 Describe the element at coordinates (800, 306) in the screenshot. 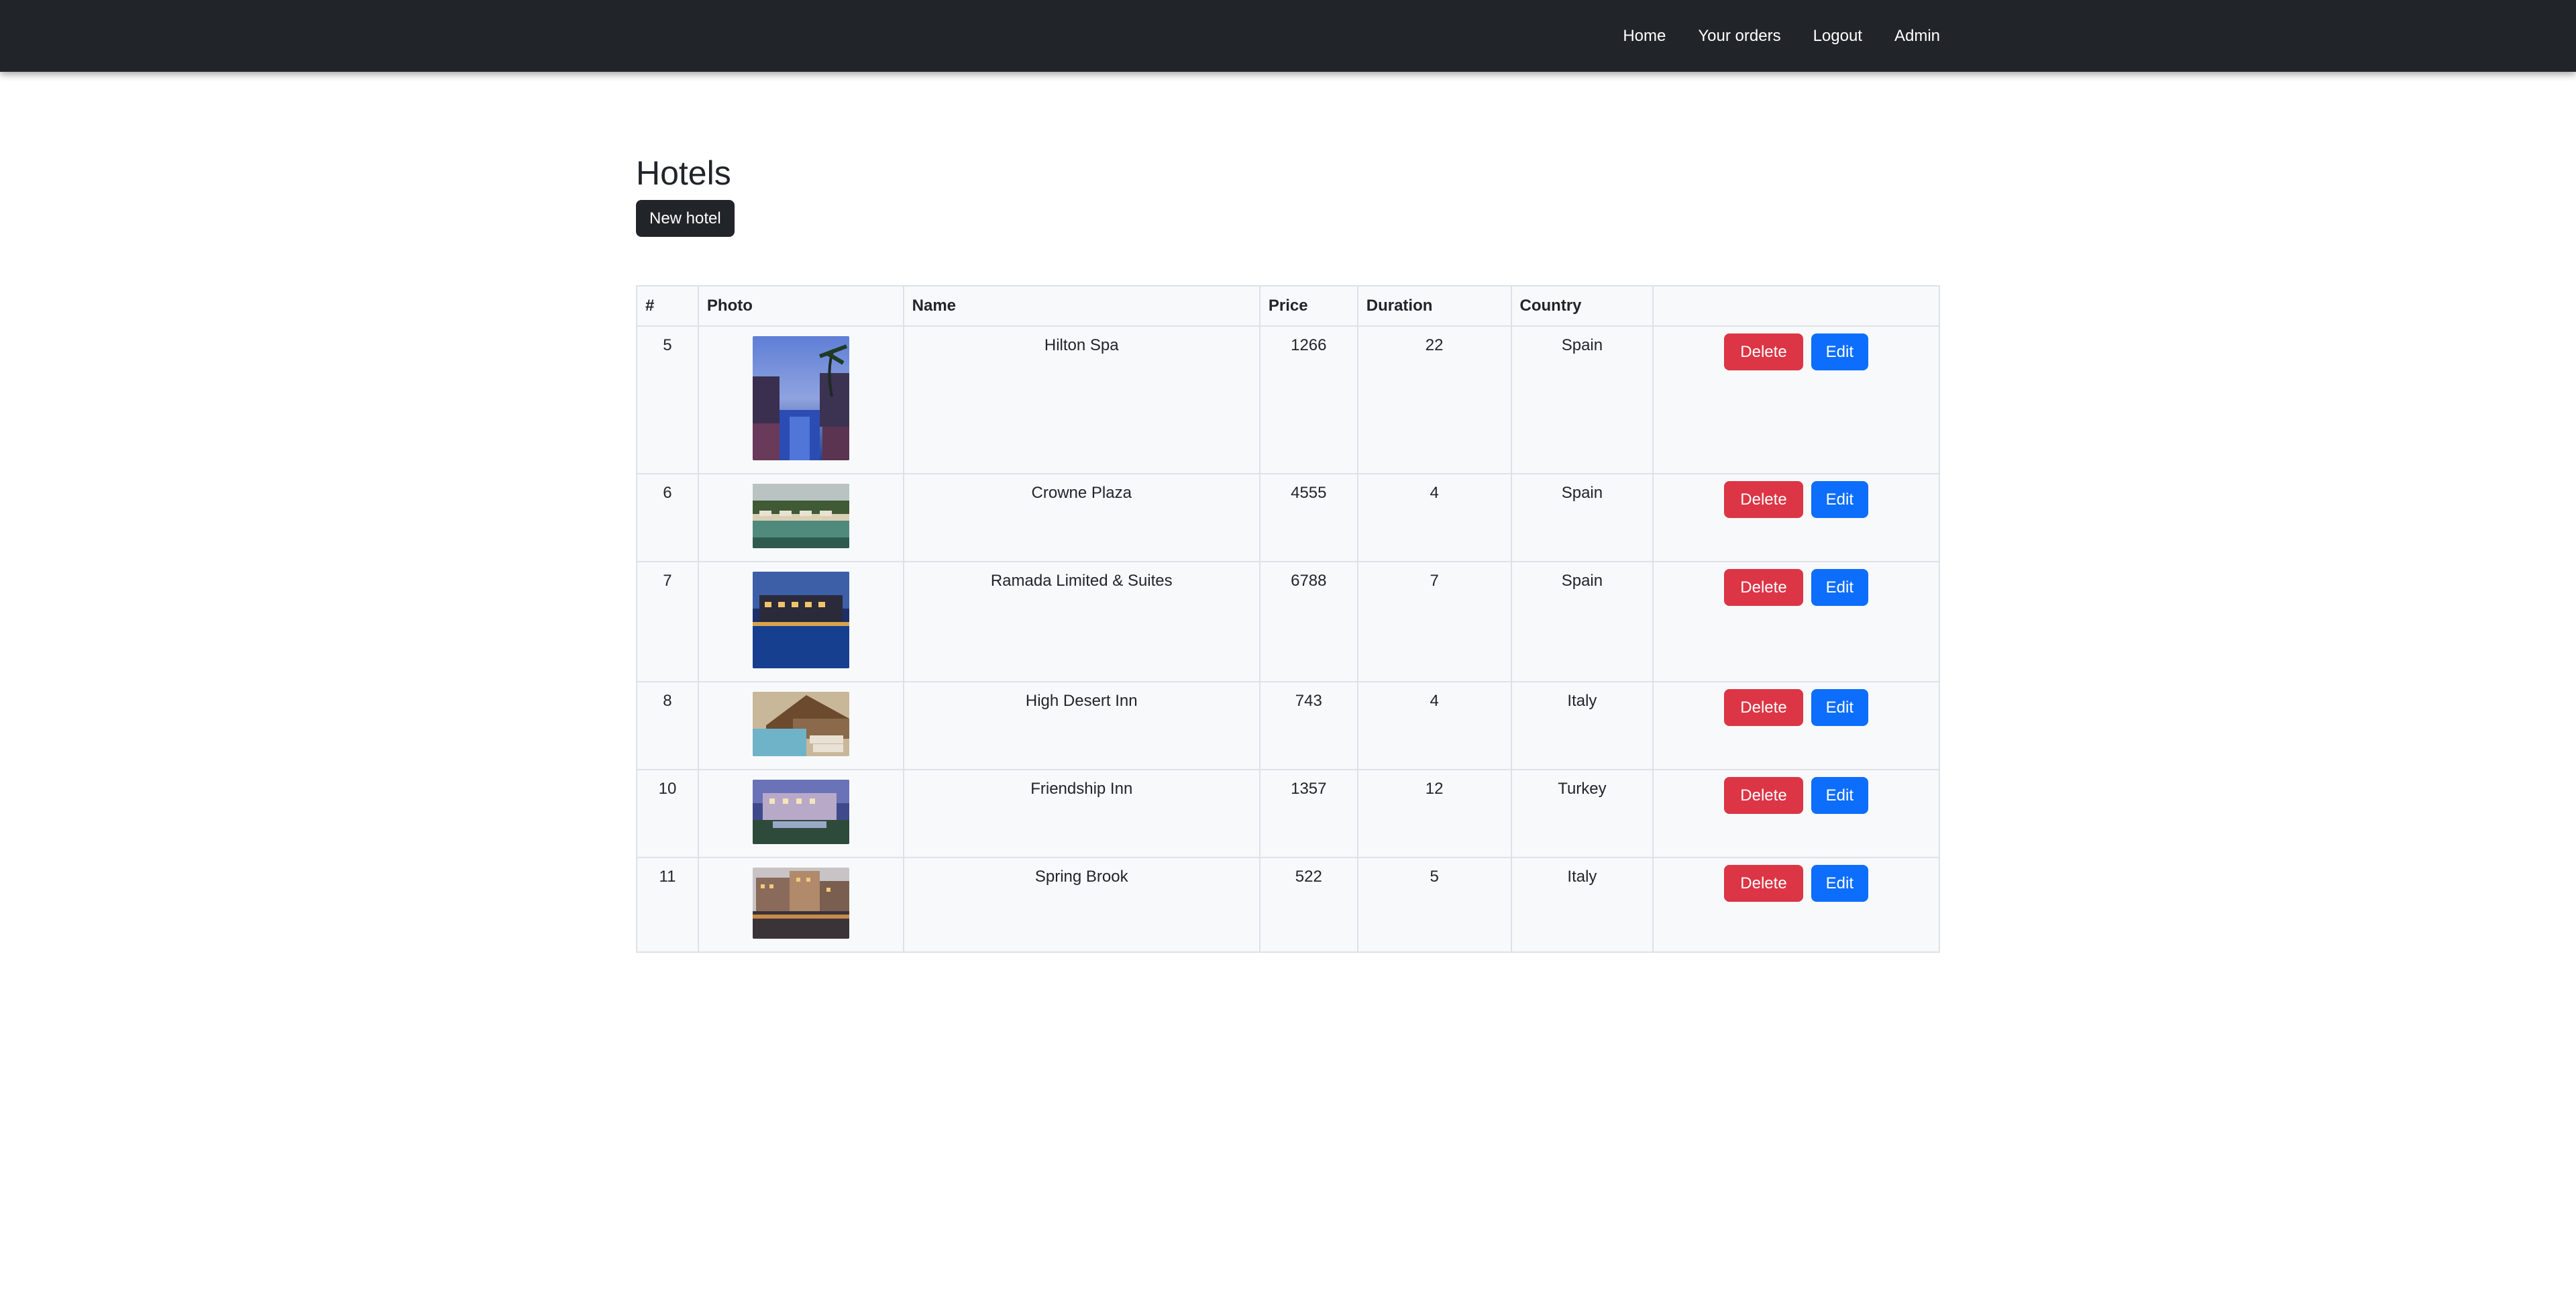

I see `header-photo: Photo` at that location.